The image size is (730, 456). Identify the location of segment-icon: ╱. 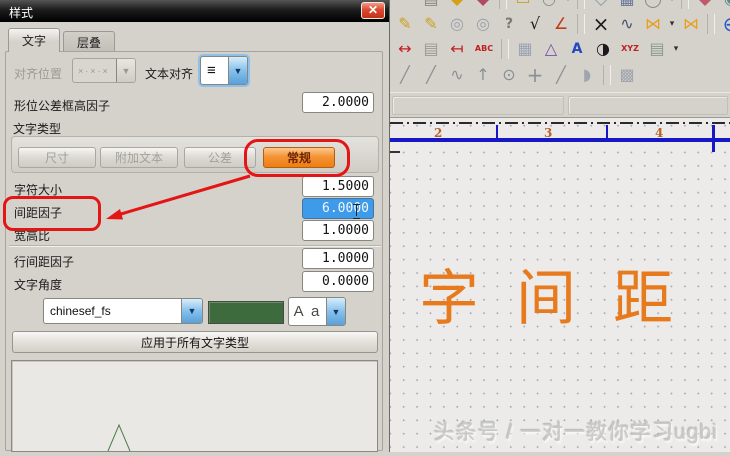
(561, 75).